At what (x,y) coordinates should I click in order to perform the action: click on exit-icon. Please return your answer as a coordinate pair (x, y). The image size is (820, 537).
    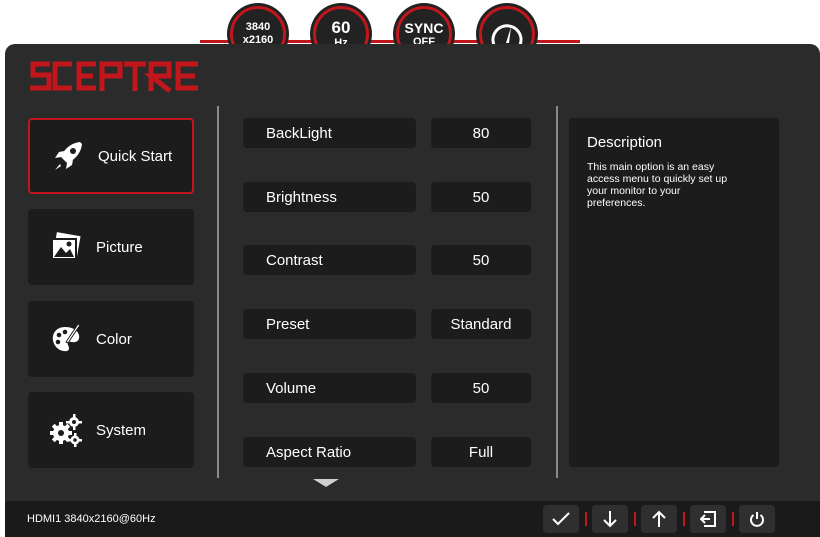
    Looking at the image, I should click on (708, 519).